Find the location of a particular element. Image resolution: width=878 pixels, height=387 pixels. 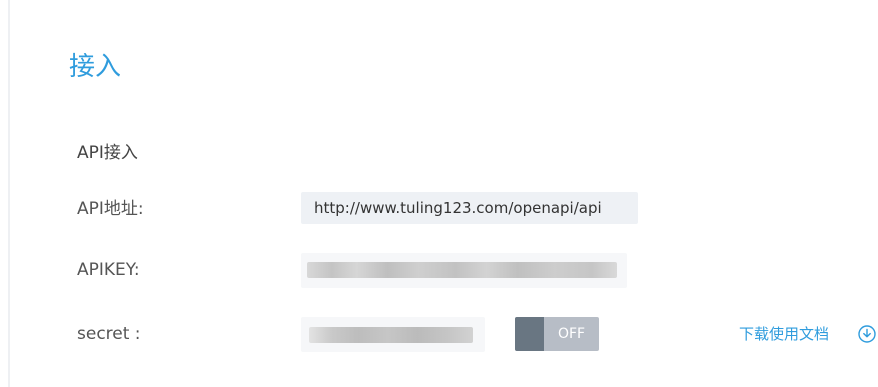

apikey-field is located at coordinates (464, 270).